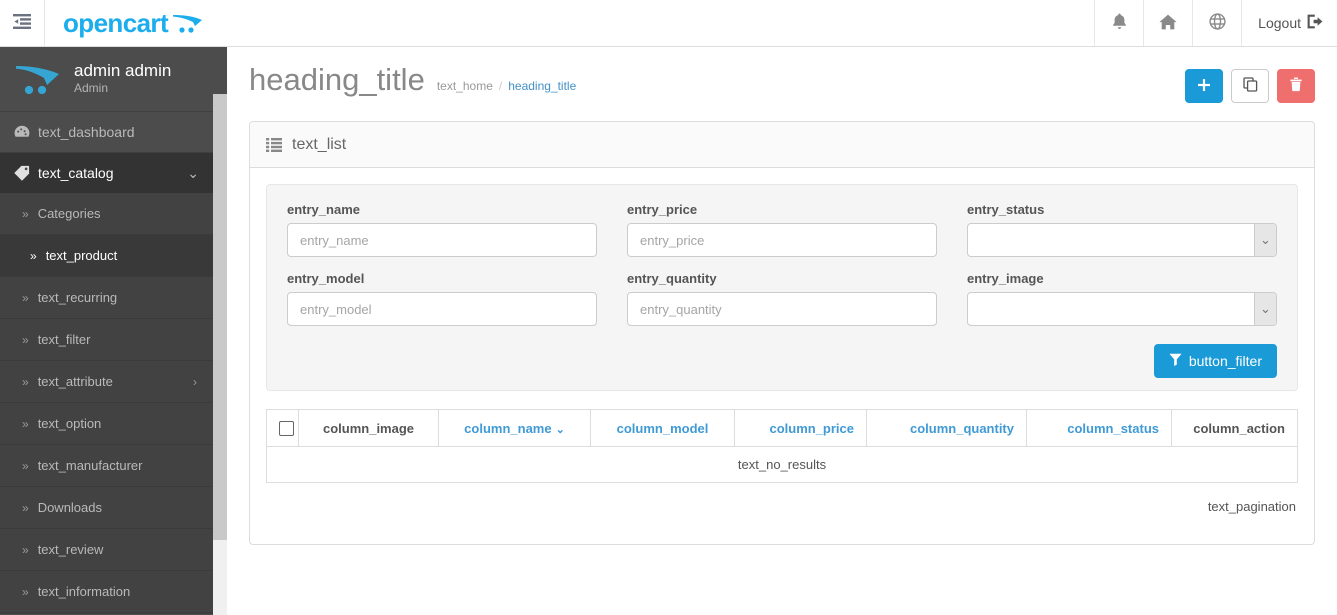 Image resolution: width=1337 pixels, height=615 pixels. What do you see at coordinates (442, 240) in the screenshot?
I see `filter-name-input` at bounding box center [442, 240].